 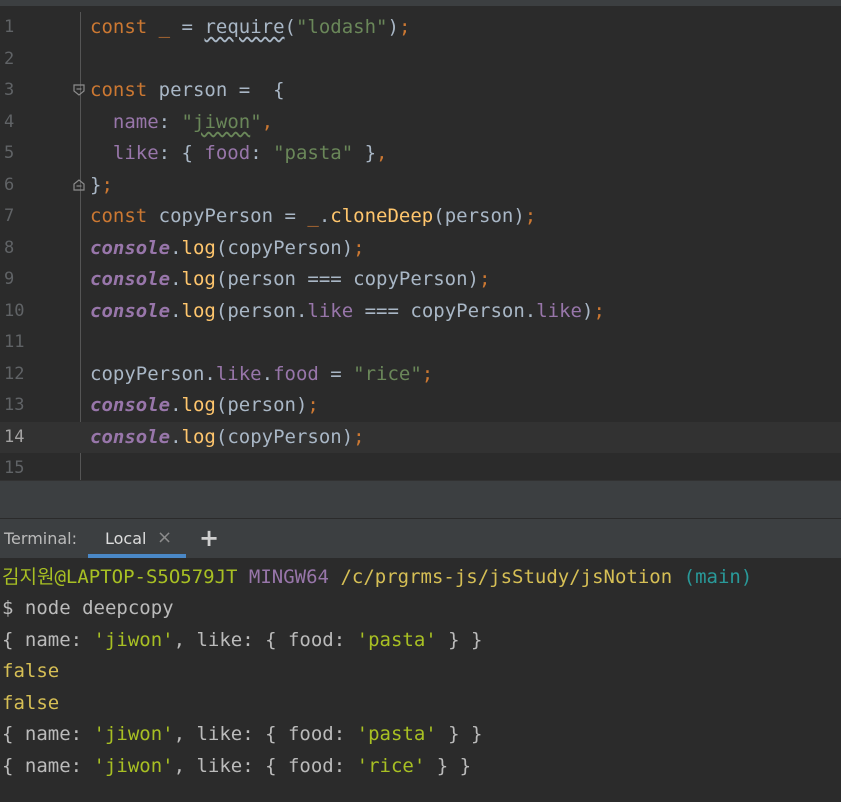 I want to click on code-line-9: 9 console.log(person === copyPerson);, so click(x=420, y=279).